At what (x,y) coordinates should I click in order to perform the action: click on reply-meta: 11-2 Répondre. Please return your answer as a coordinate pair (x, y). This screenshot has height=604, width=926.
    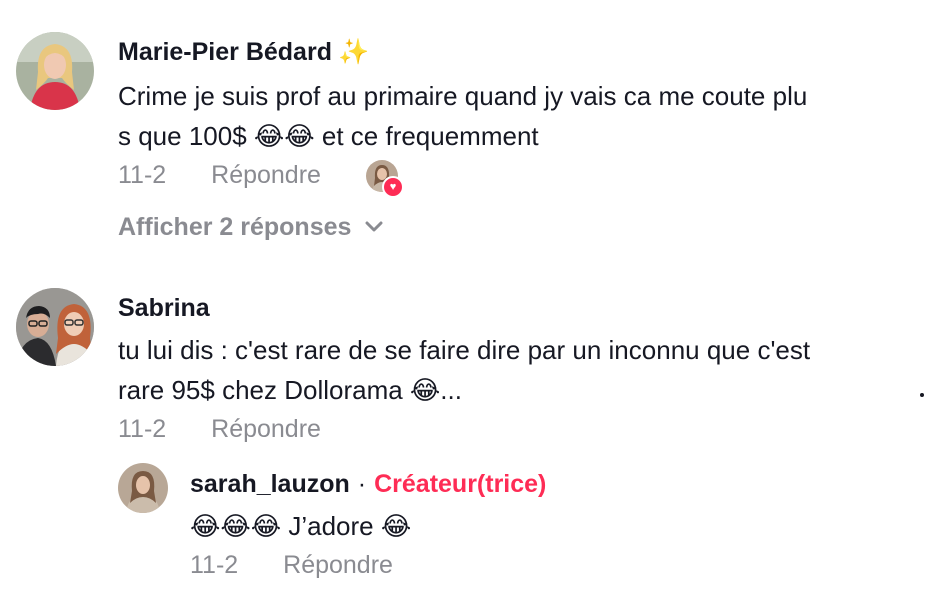
    Looking at the image, I should click on (291, 565).